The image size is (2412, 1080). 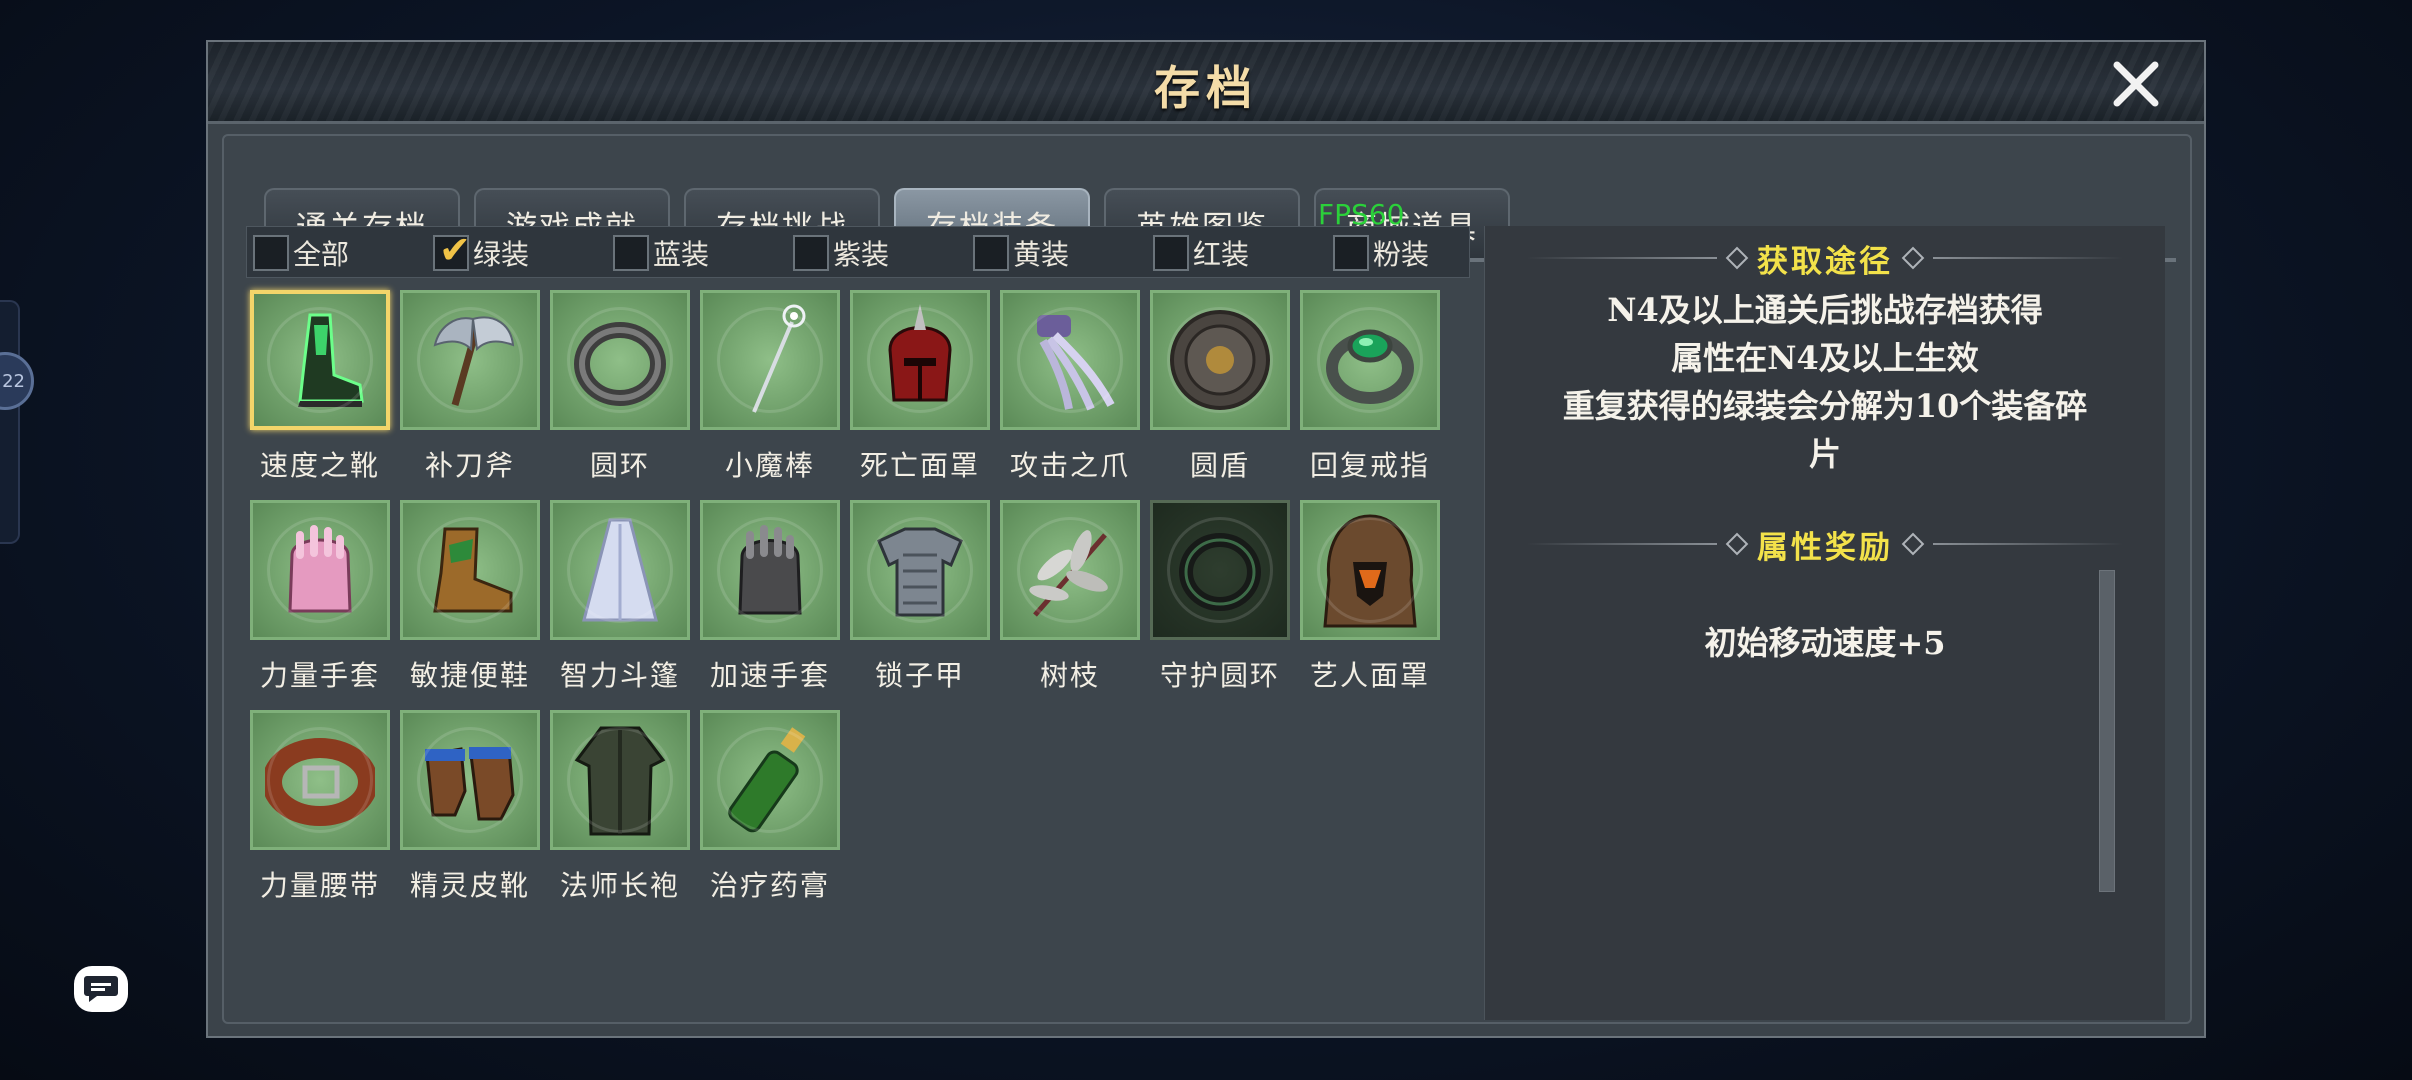 I want to click on equipment-item: 力量手套, so click(x=320, y=597).